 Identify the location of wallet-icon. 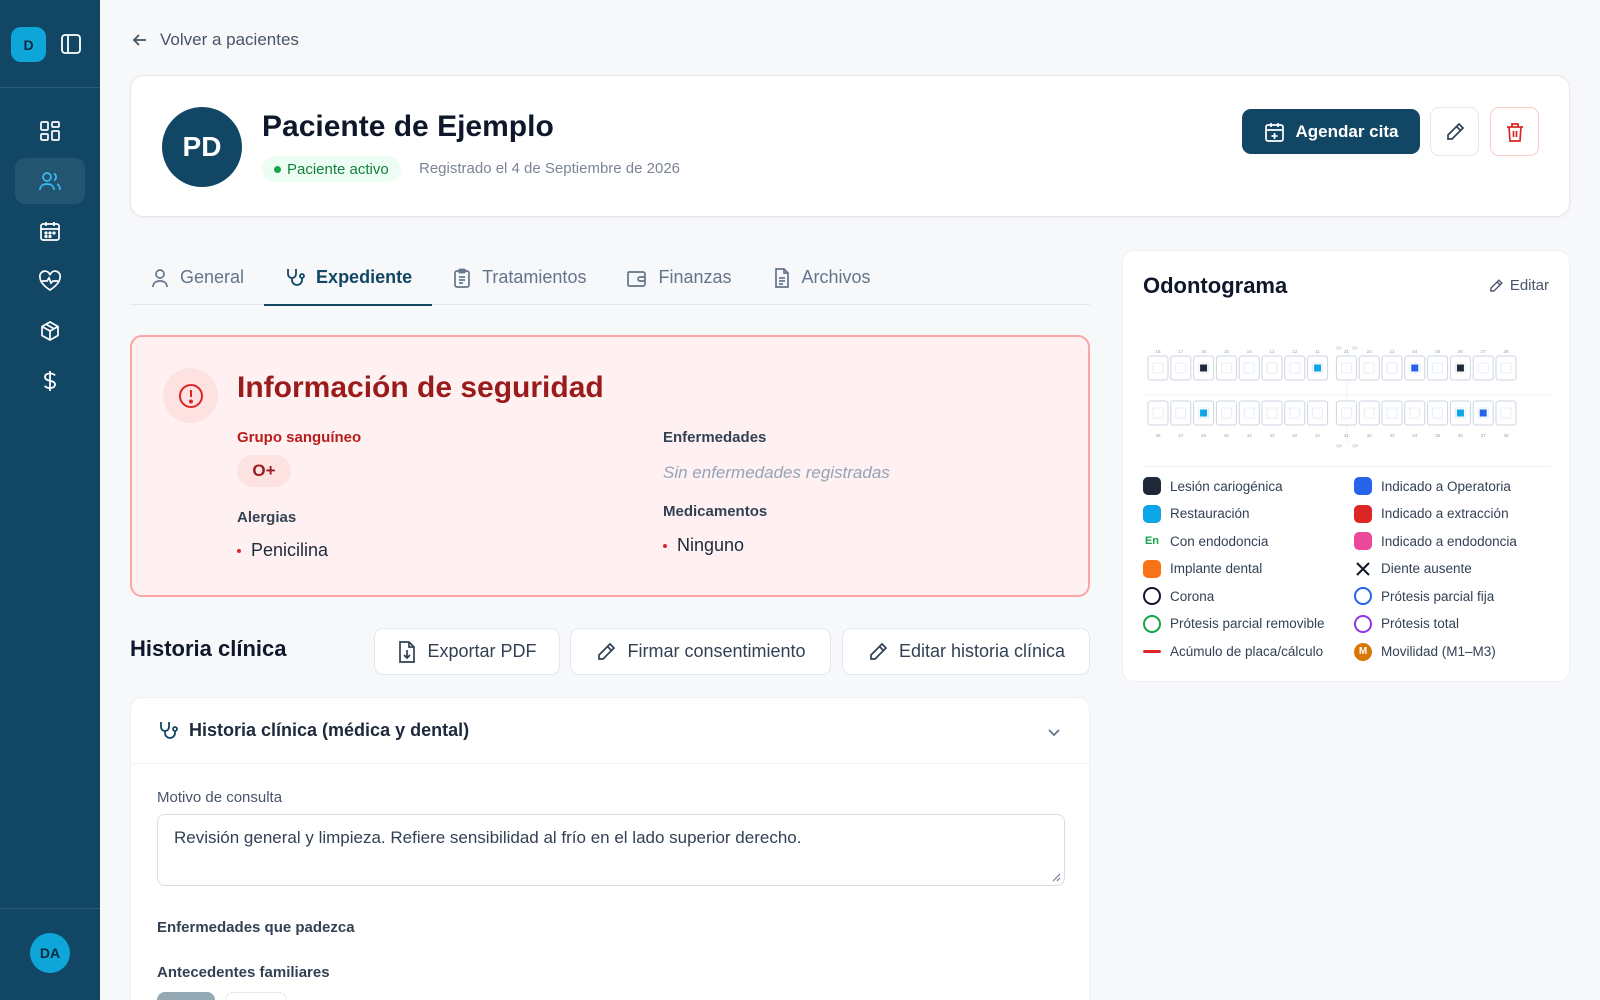
(637, 278).